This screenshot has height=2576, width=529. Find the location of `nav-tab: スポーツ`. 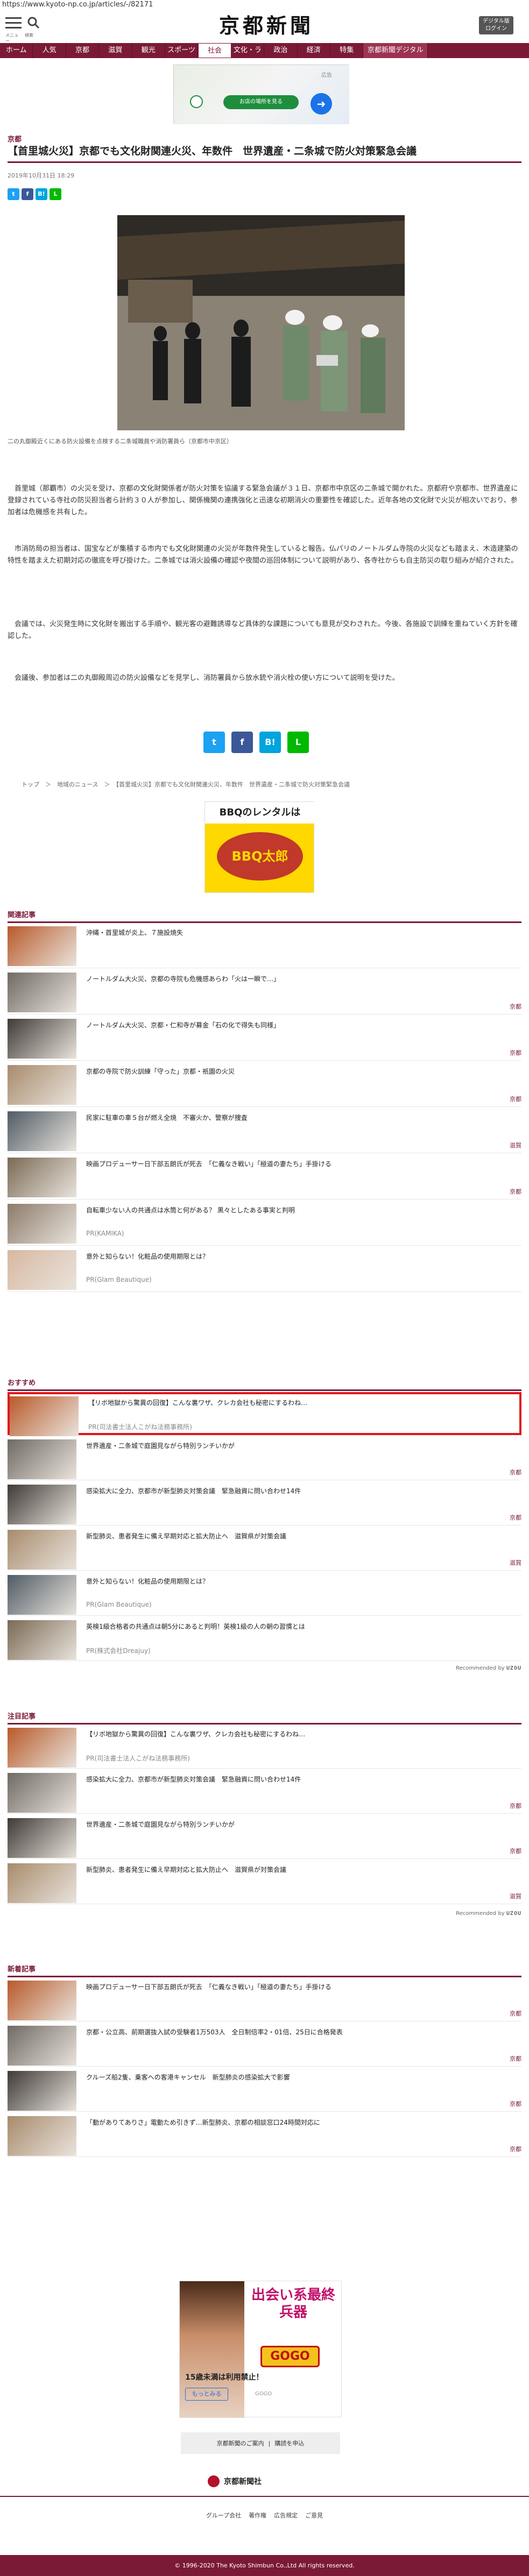

nav-tab: スポーツ is located at coordinates (182, 50).